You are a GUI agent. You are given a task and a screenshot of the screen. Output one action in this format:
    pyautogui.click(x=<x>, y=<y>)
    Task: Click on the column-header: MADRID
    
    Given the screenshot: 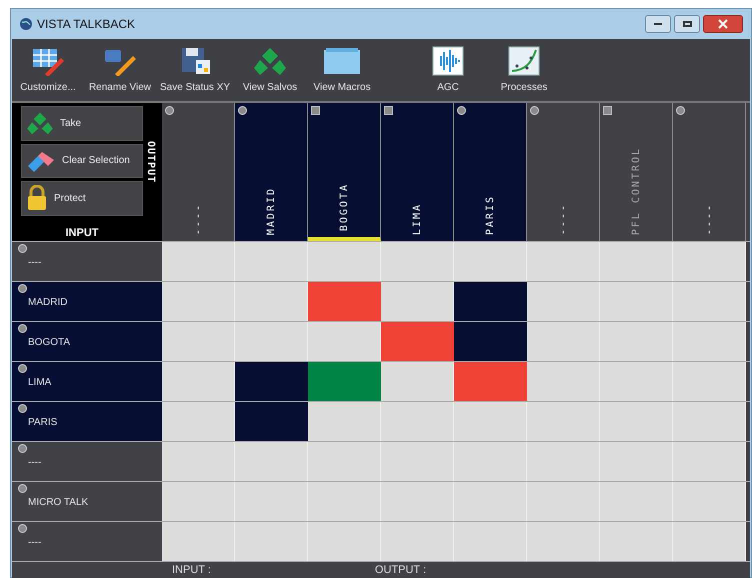 What is the action you would take?
    pyautogui.click(x=271, y=172)
    